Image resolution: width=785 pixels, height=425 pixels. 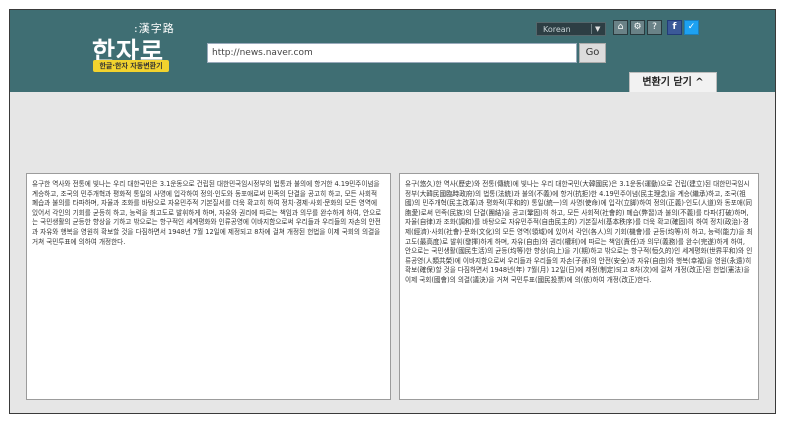 I want to click on language-select: Korean ▼, so click(x=571, y=29).